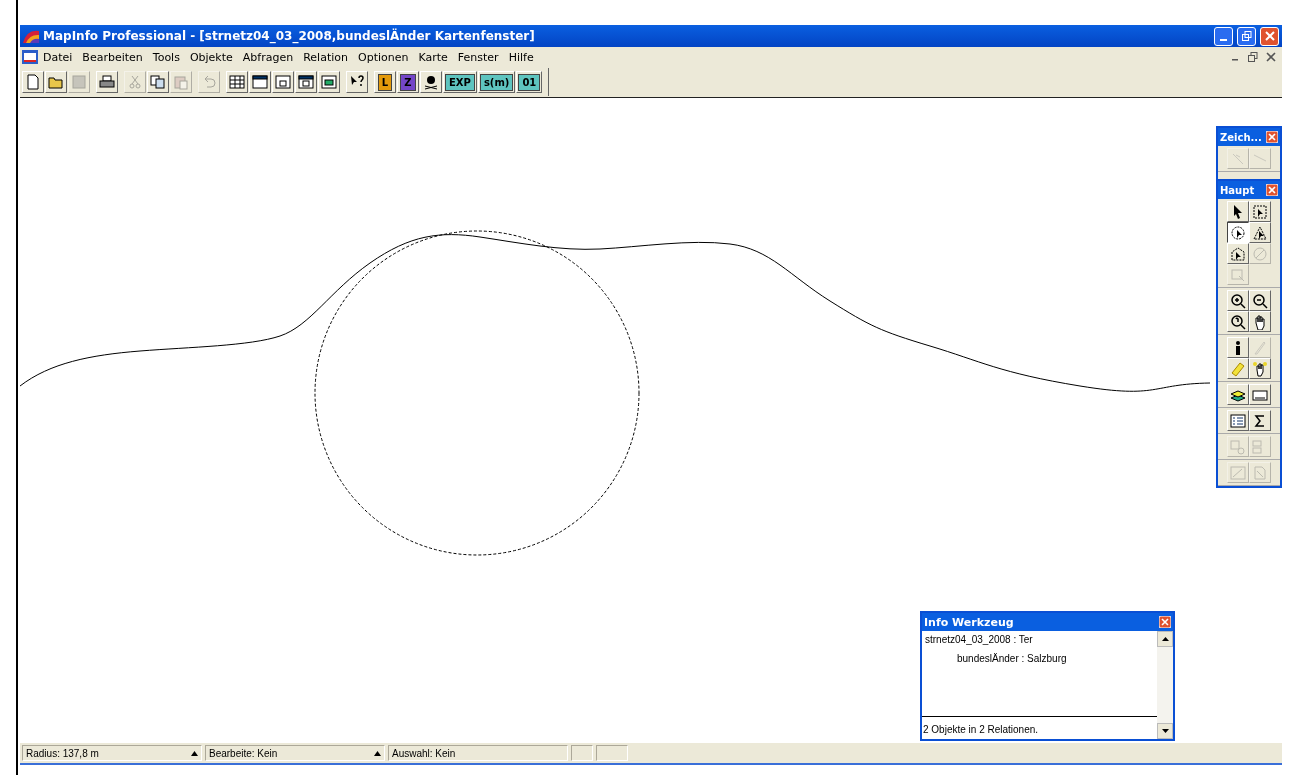 The width and height of the screenshot is (1290, 775). Describe the element at coordinates (979, 639) in the screenshot. I see `info-line: strnetz04_03_2008 : Ter` at that location.